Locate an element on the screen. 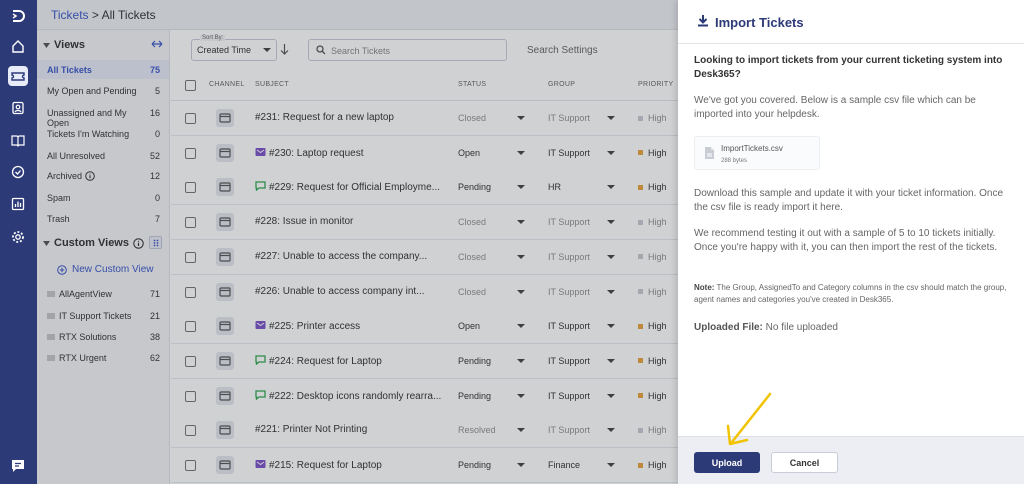  knowledge-base-icon is located at coordinates (18, 140).